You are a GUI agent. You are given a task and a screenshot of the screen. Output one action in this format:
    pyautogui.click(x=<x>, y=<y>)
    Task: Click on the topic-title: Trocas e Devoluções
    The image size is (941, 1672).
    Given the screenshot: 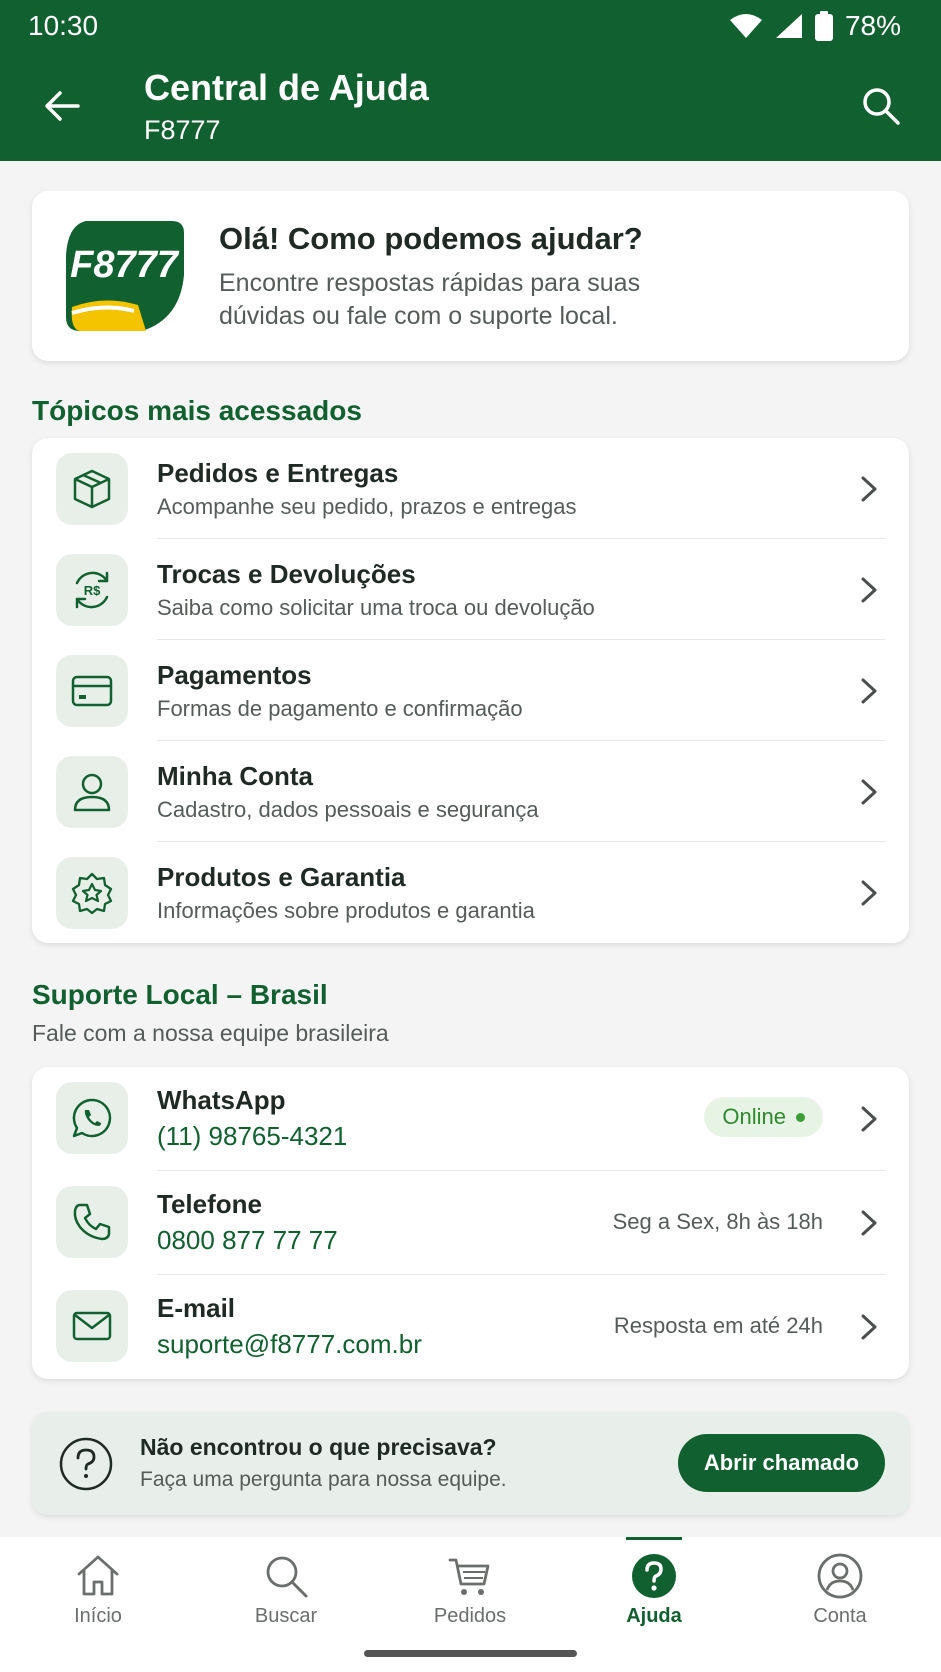 What is the action you would take?
    pyautogui.click(x=286, y=574)
    